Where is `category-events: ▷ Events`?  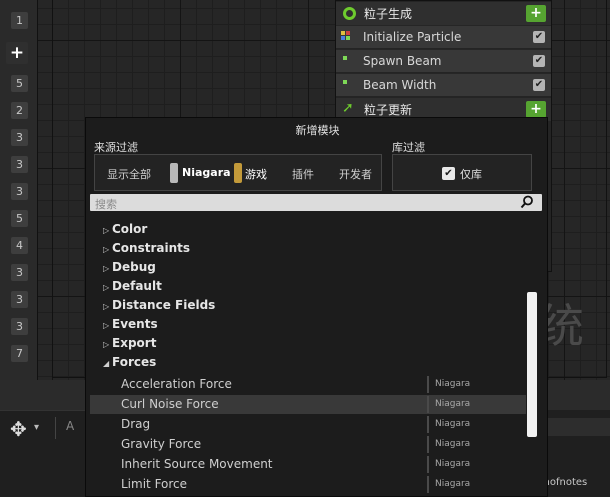 category-events: ▷ Events is located at coordinates (130, 324).